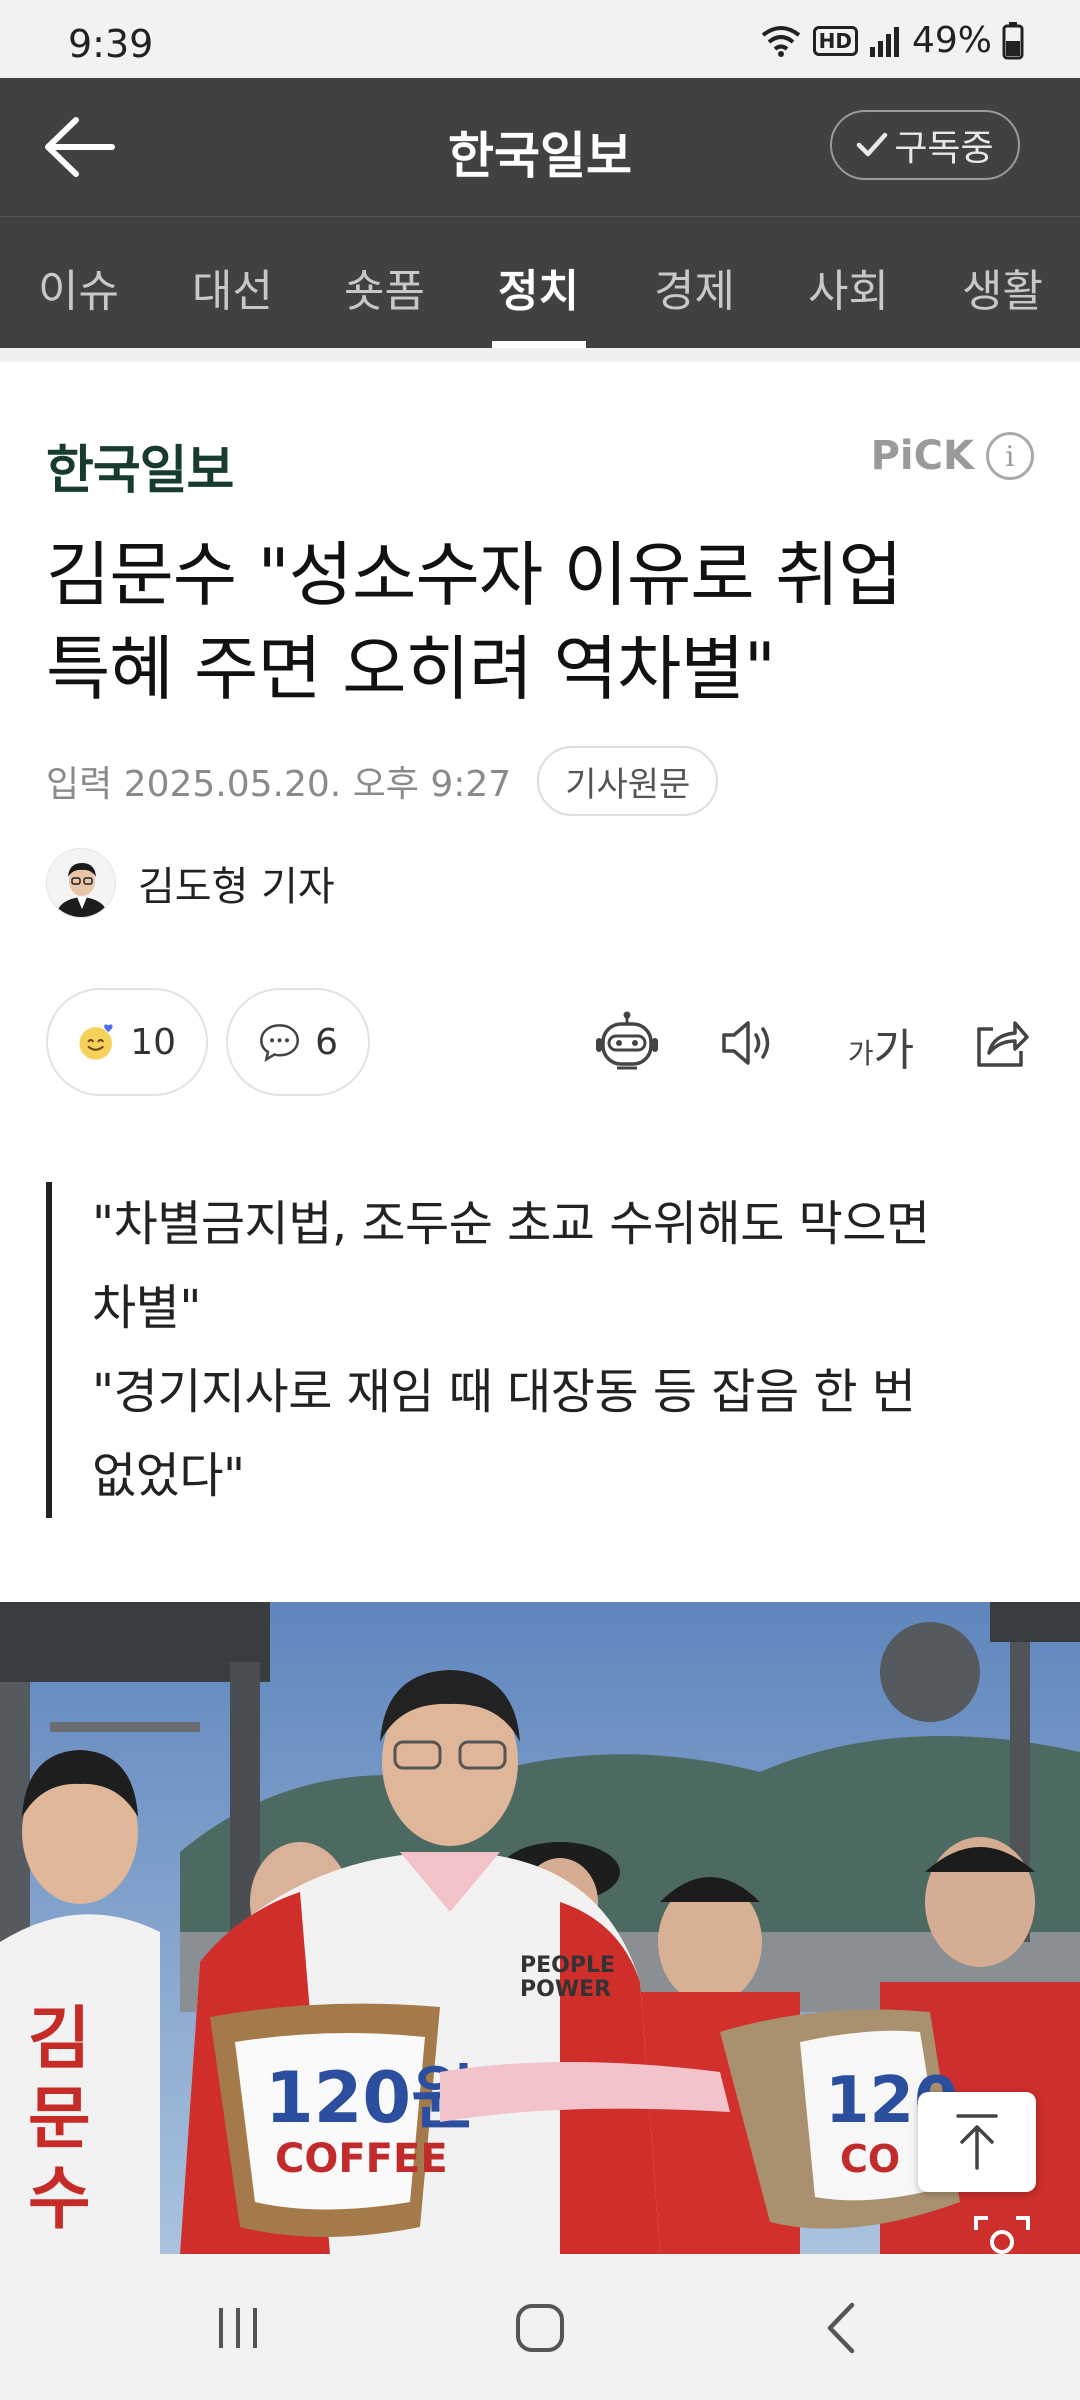  I want to click on tab-society: 사회, so click(848, 287).